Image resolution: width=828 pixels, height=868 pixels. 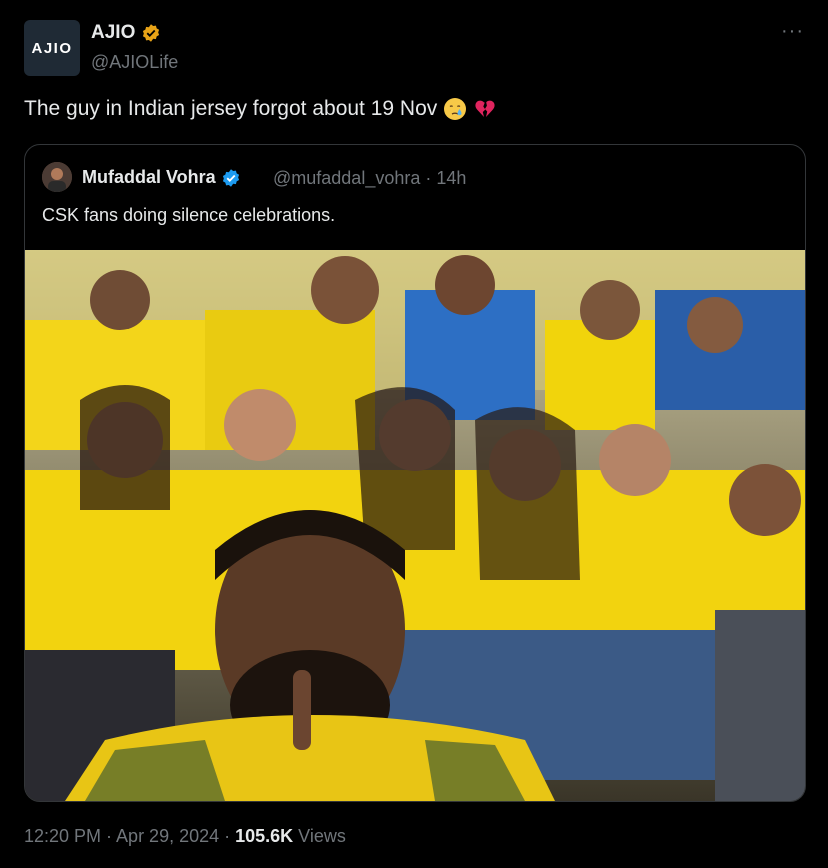 I want to click on ajio-avatar: AJIO, so click(x=52, y=48).